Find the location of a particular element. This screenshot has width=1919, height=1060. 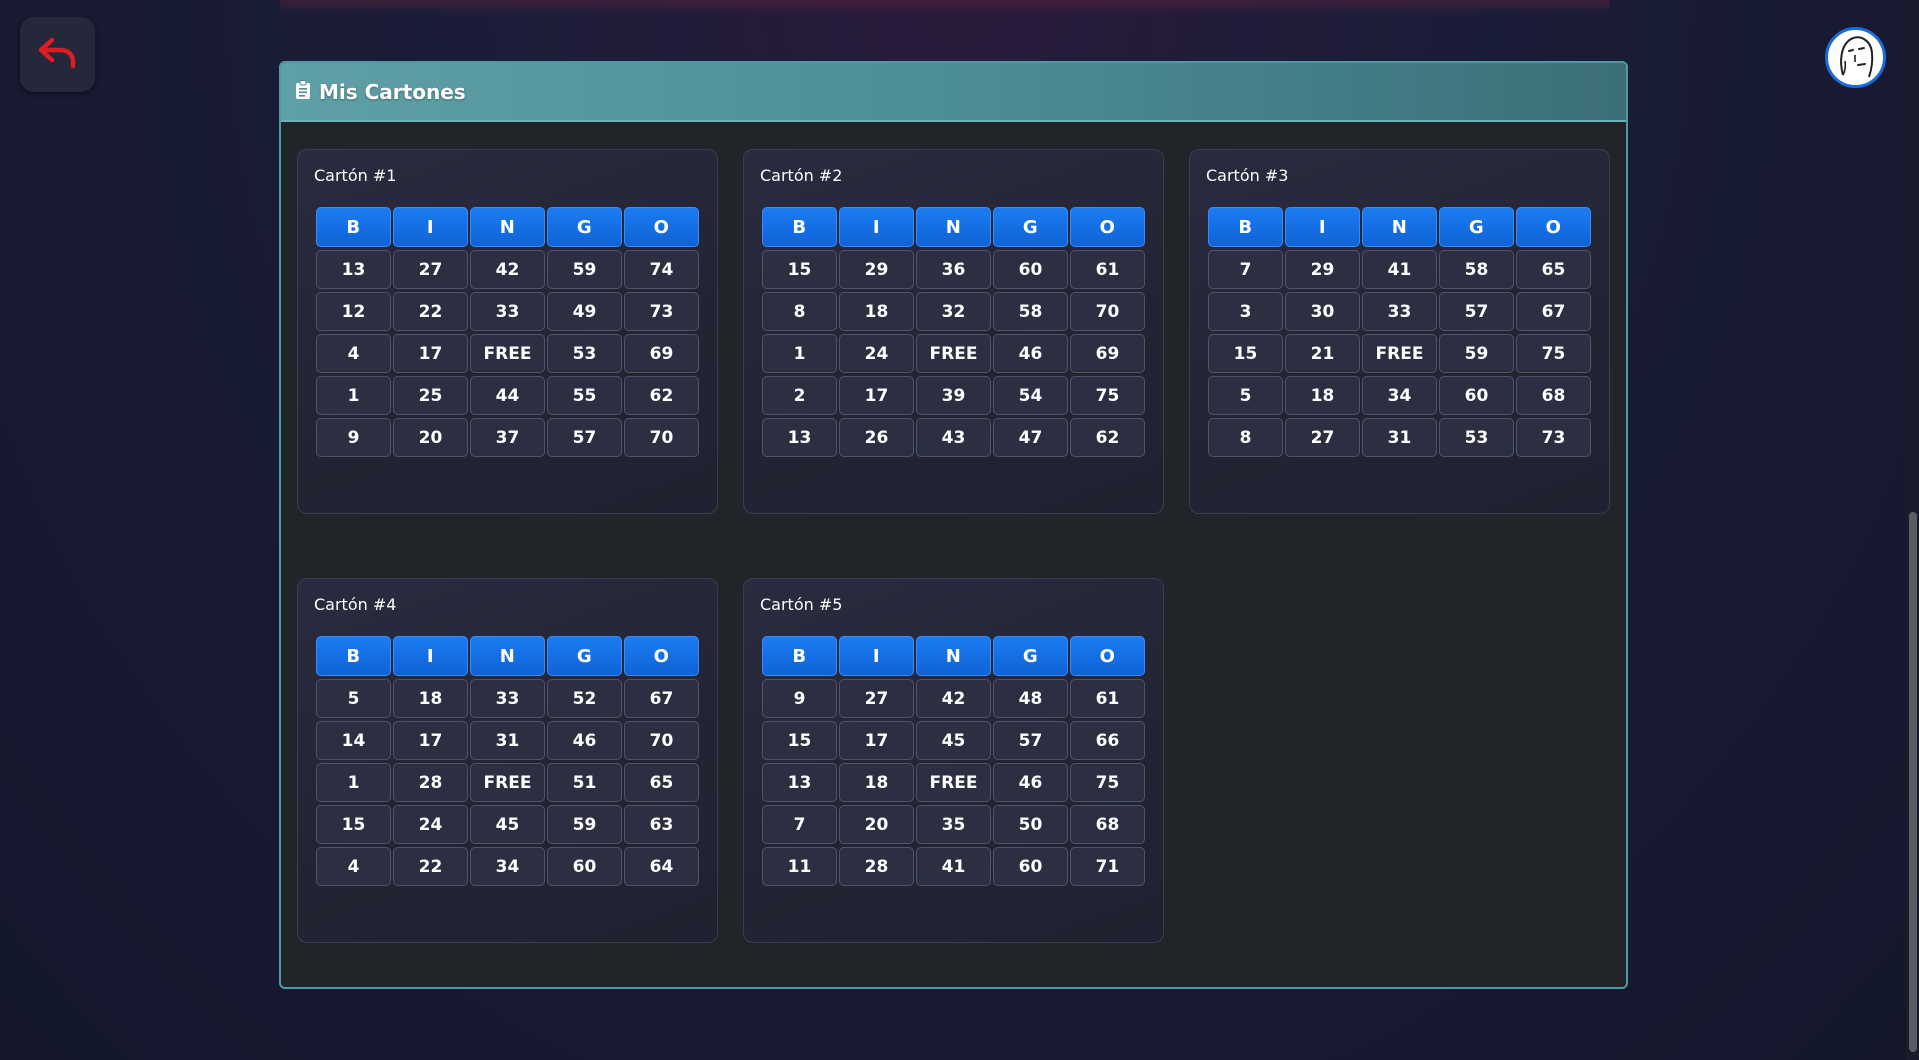

bingo-number-cell: 21 is located at coordinates (1322, 353).